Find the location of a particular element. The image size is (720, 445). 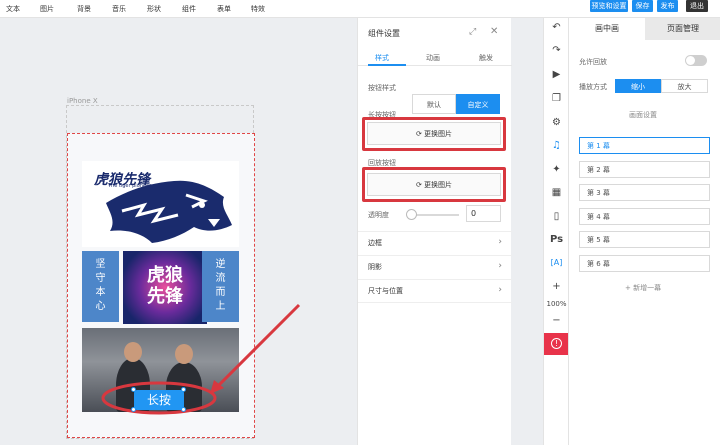

center-title-card: 虎狼 先锋 is located at coordinates (165, 287).